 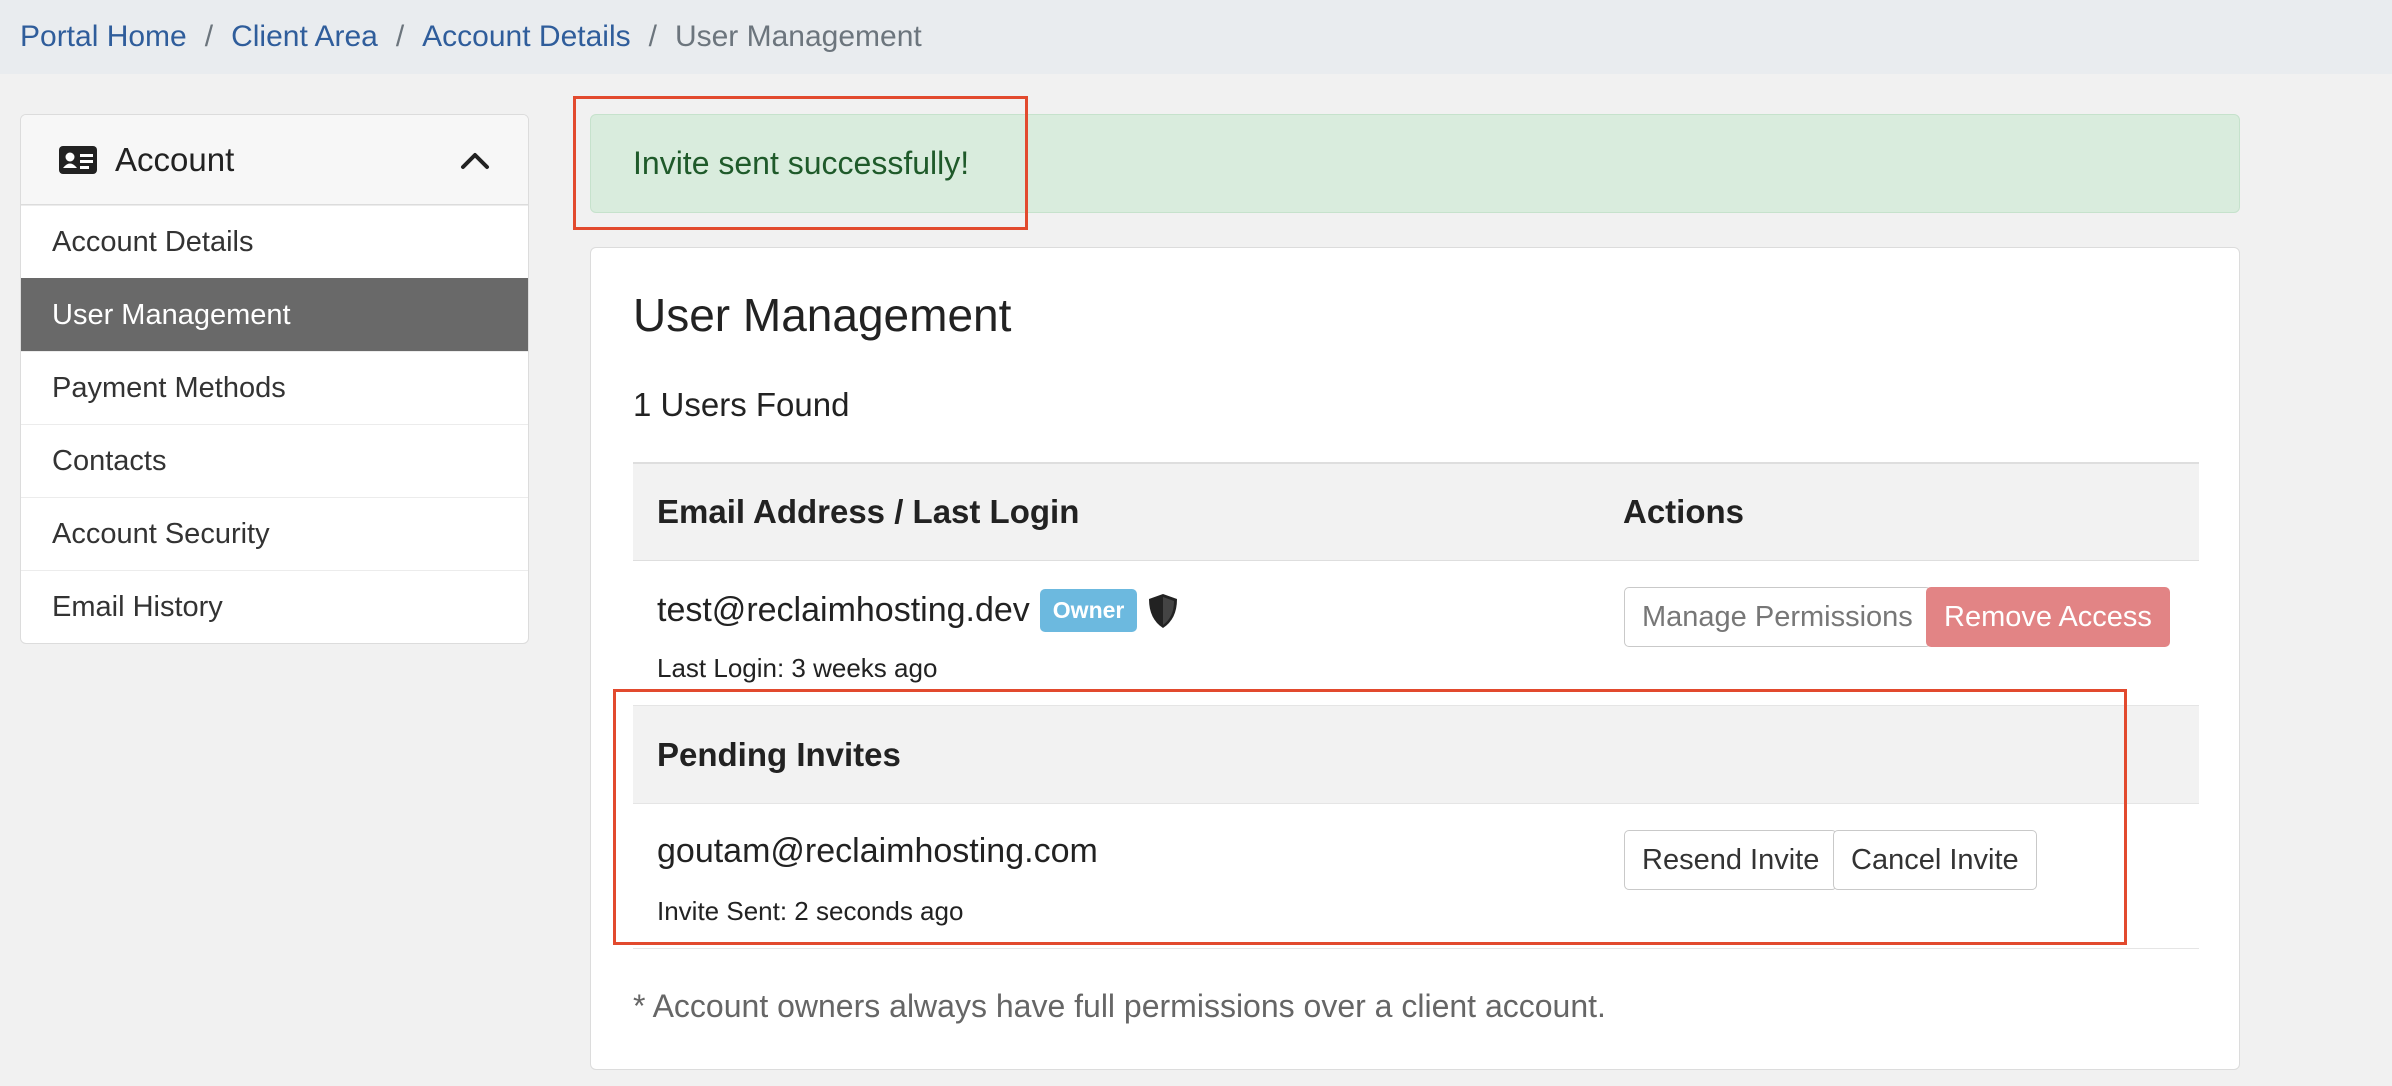 What do you see at coordinates (822, 315) in the screenshot?
I see `page-title: User Management` at bounding box center [822, 315].